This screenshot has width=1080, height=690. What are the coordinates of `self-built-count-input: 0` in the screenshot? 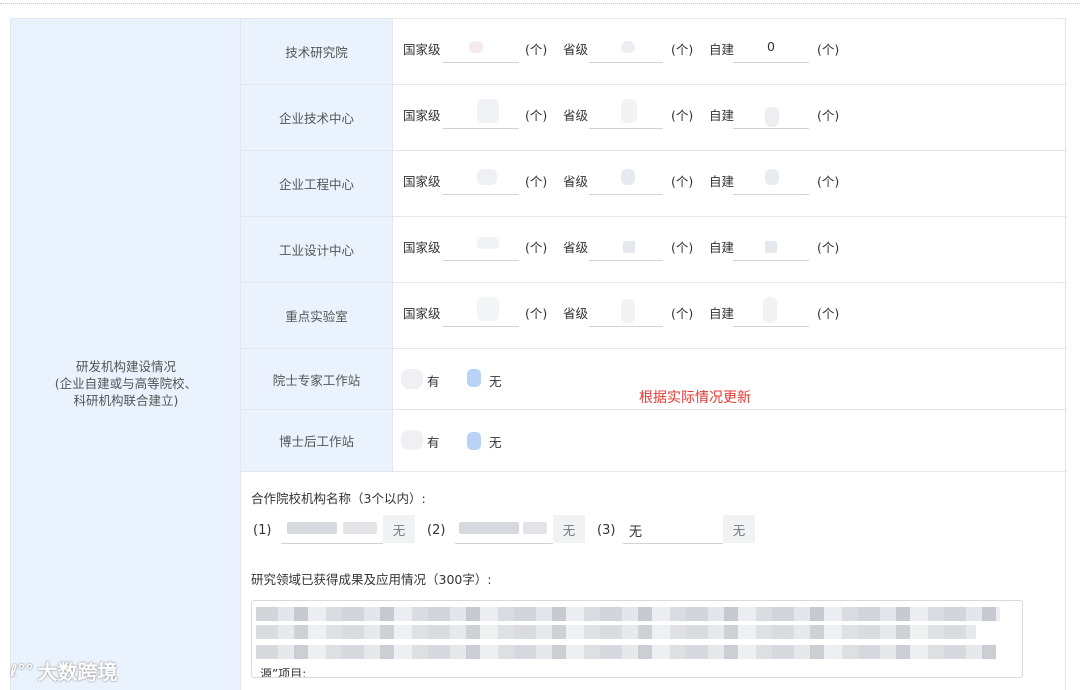 It's located at (771, 47).